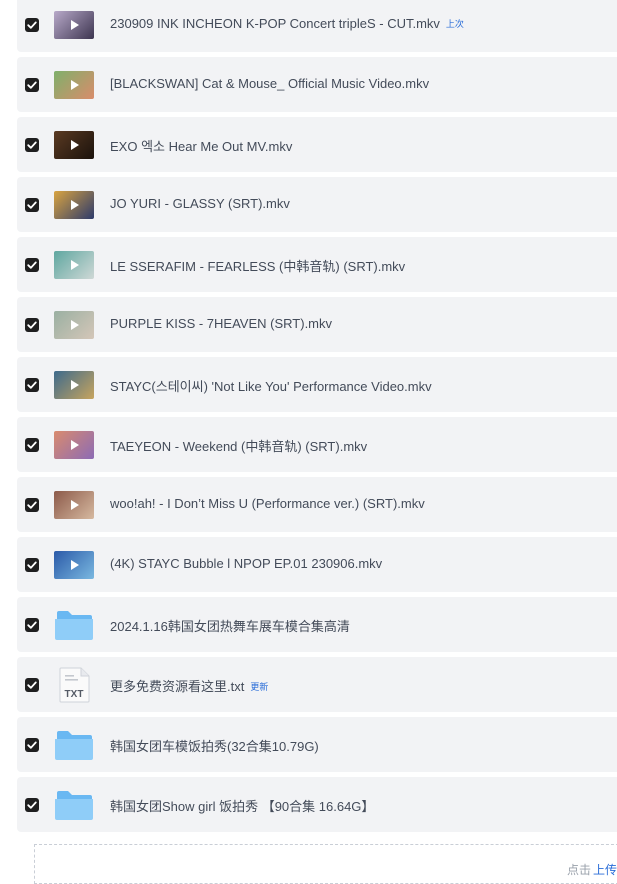  Describe the element at coordinates (454, 24) in the screenshot. I see `file-tag-badge: 上次` at that location.